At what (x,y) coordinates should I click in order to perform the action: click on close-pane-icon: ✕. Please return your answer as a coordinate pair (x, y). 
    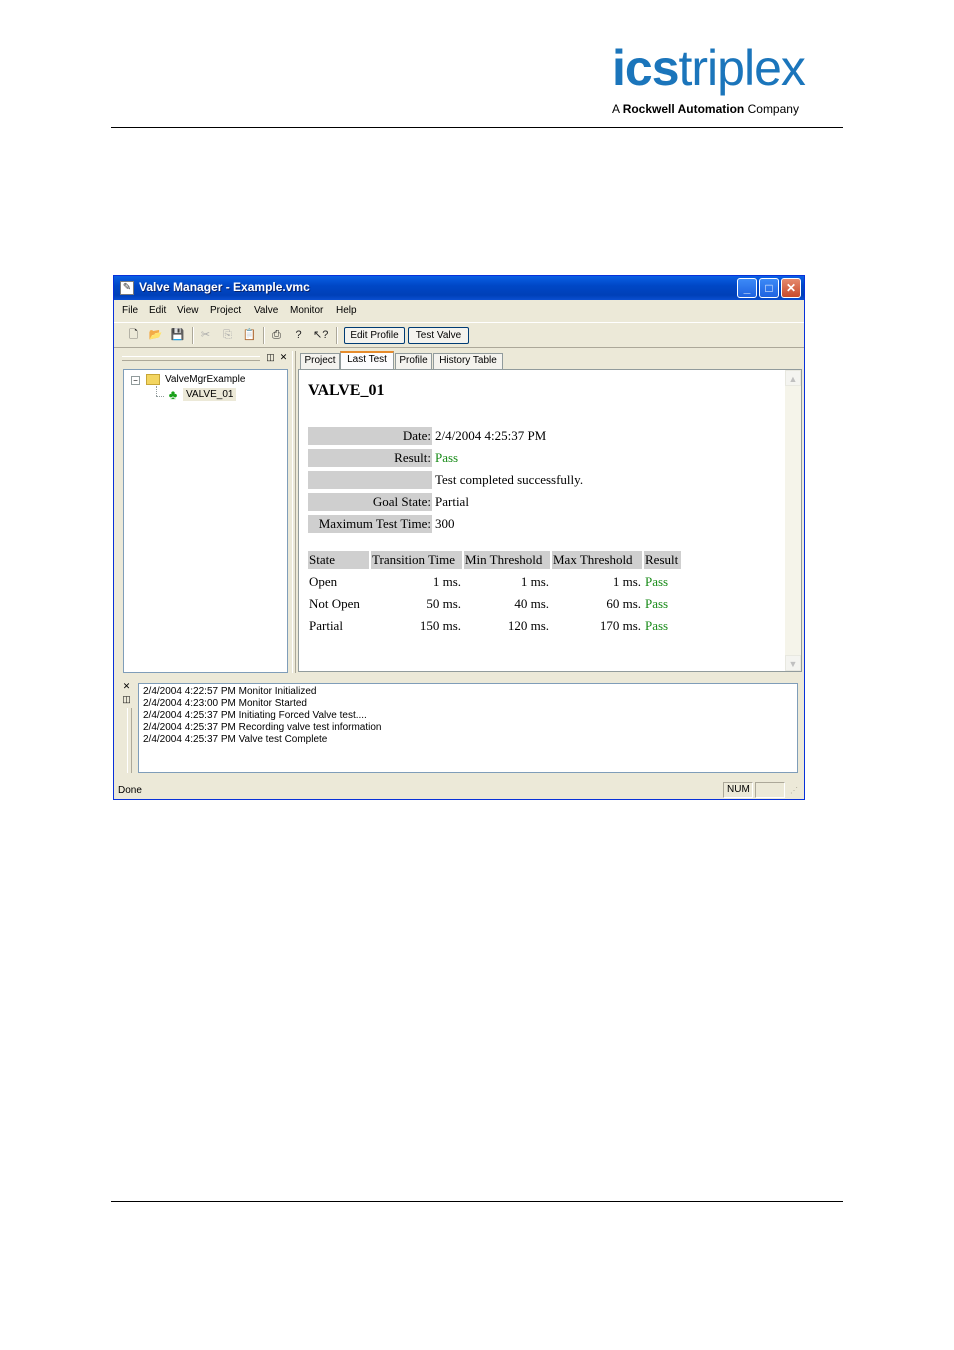
    Looking at the image, I should click on (283, 357).